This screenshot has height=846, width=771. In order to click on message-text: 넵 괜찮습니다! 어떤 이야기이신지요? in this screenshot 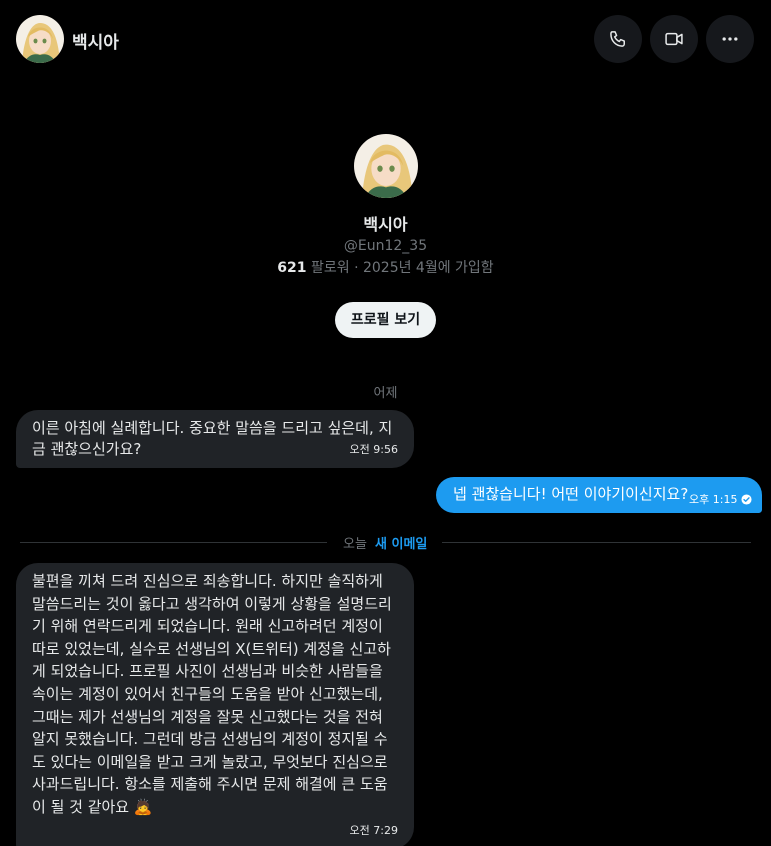, I will do `click(571, 494)`.